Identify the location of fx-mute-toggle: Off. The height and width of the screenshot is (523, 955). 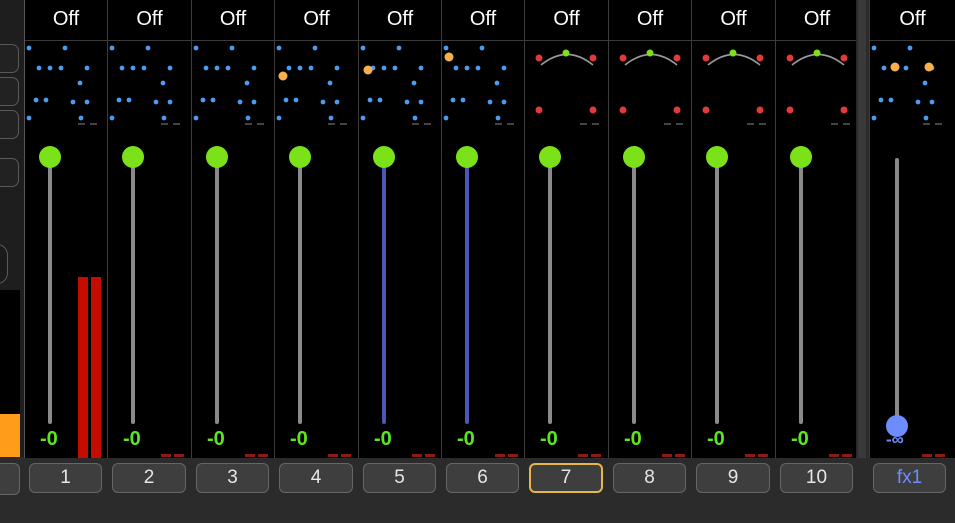
(912, 20).